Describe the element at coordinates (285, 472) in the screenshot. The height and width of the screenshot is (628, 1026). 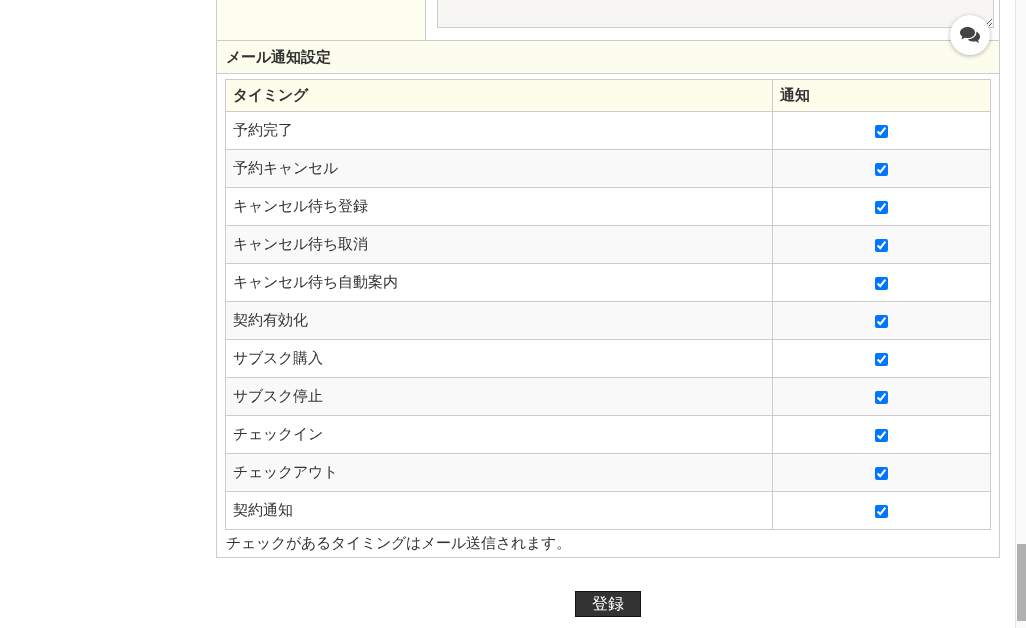
I see `timing-label: チェックアウト` at that location.